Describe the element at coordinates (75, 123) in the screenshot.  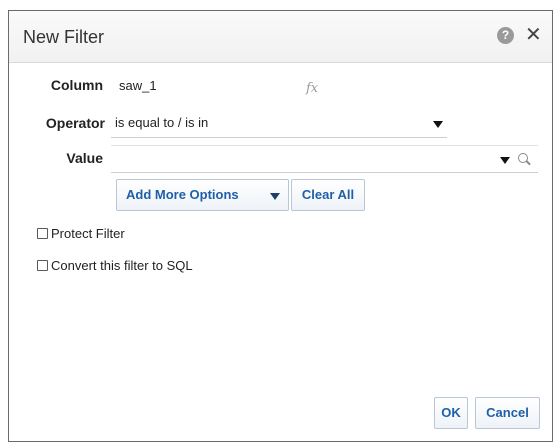
I see `operator-label: Operator` at that location.